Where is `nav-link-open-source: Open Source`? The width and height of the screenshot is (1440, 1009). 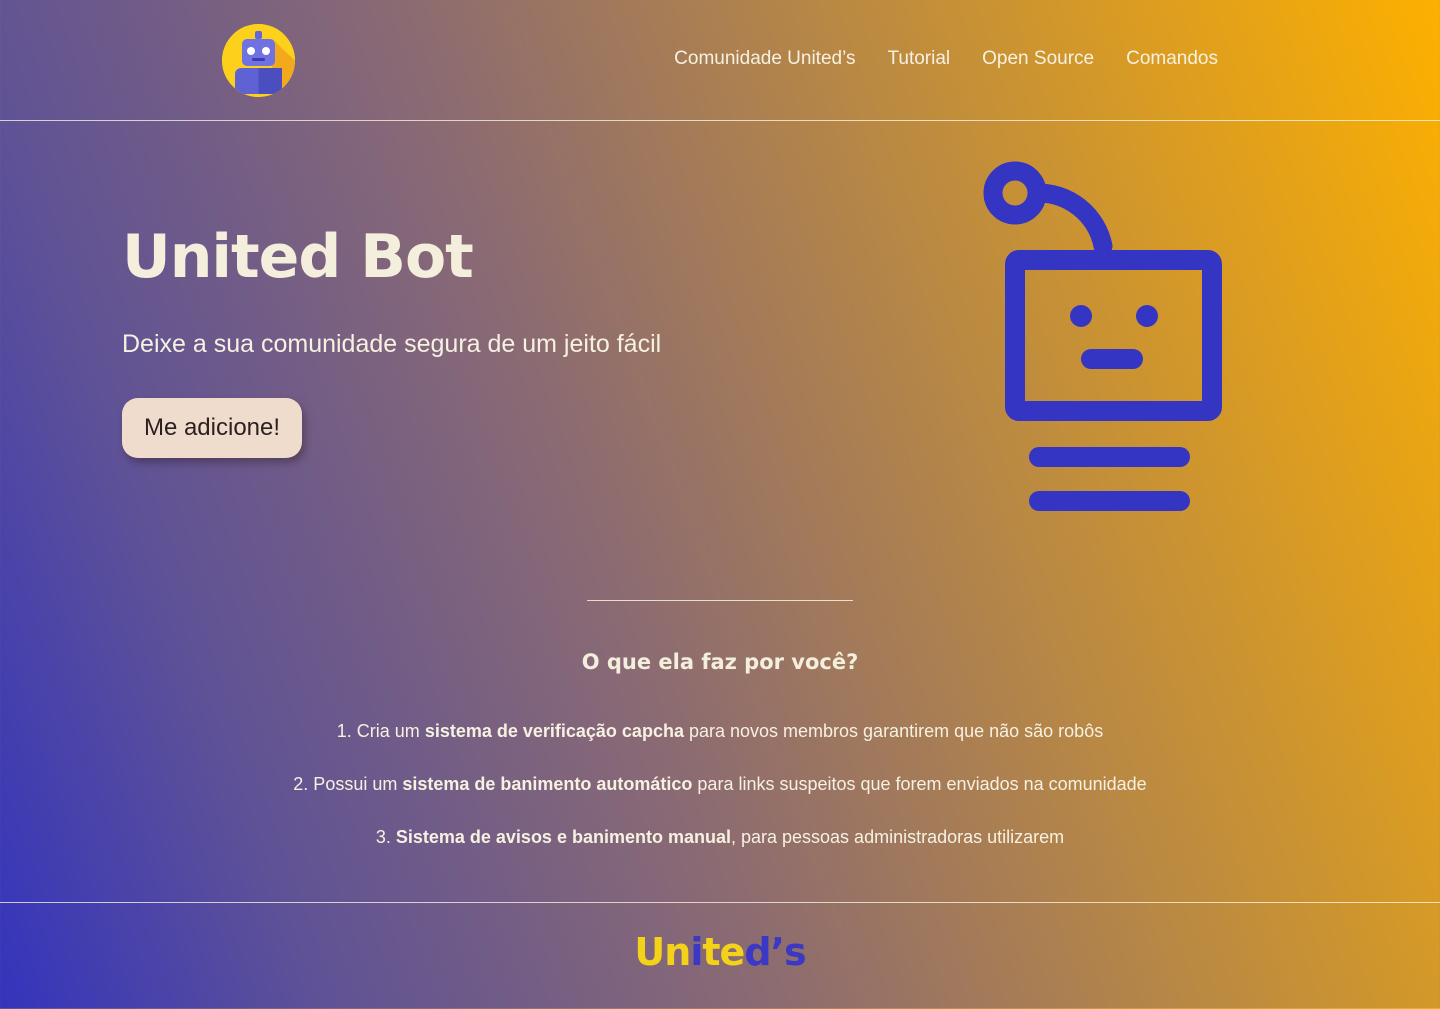
nav-link-open-source: Open Source is located at coordinates (1038, 59).